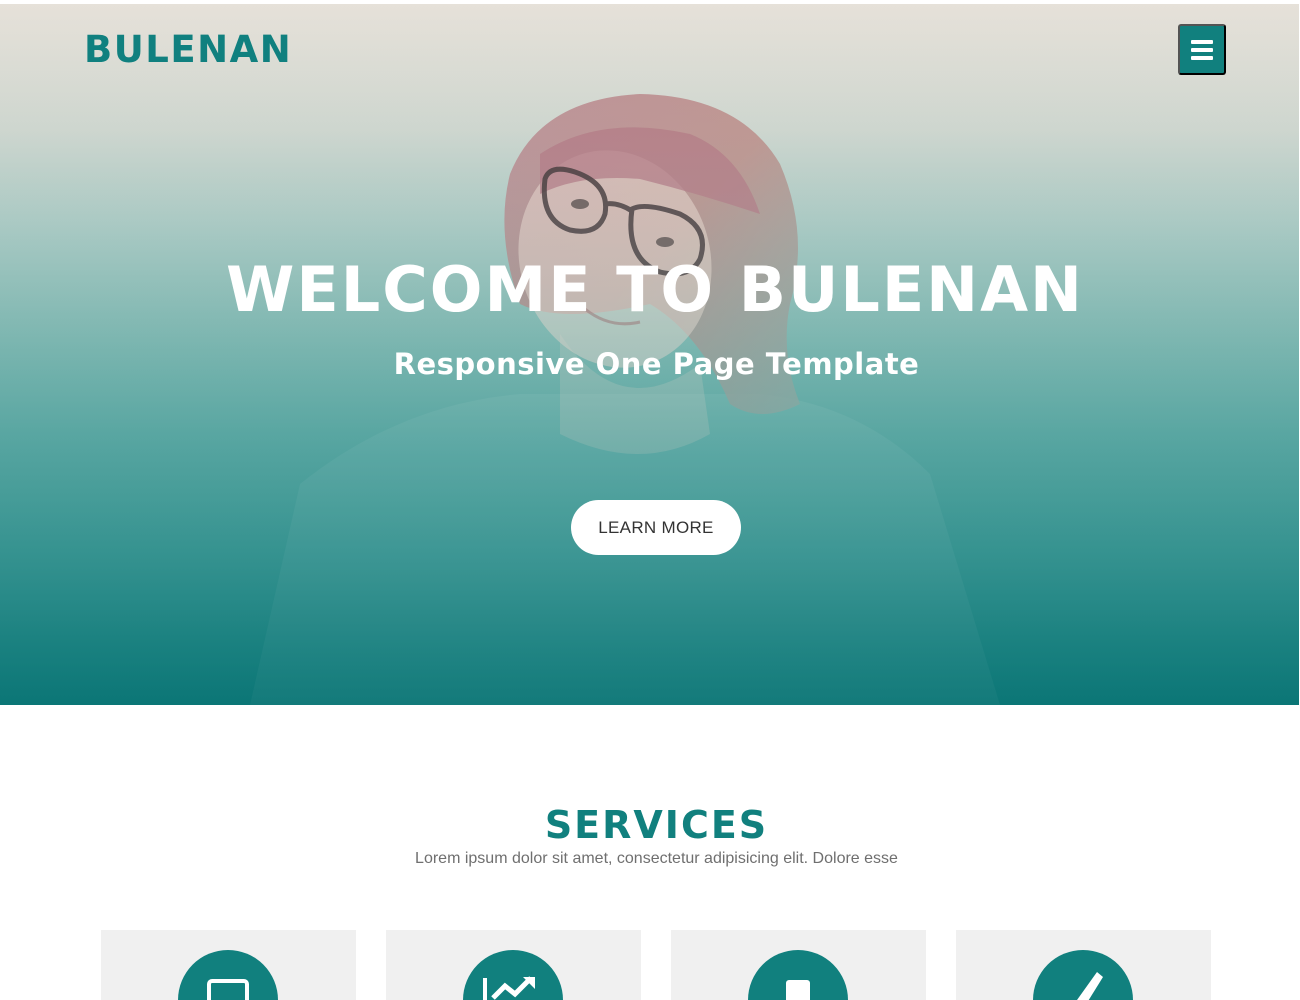 This screenshot has height=1000, width=1300. Describe the element at coordinates (798, 975) in the screenshot. I see `mobile-device-icon` at that location.